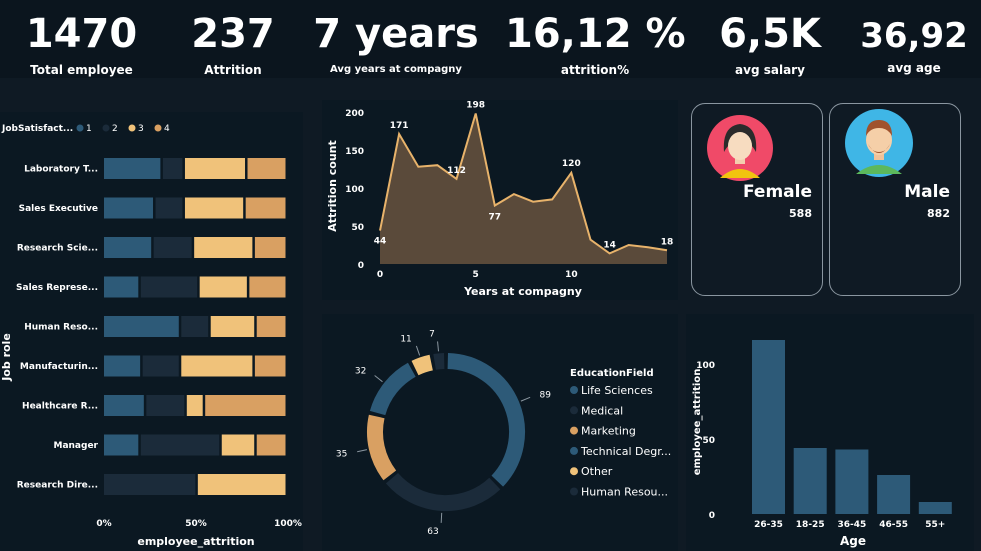 Image resolution: width=981 pixels, height=551 pixels. I want to click on age-bars, so click(852, 427).